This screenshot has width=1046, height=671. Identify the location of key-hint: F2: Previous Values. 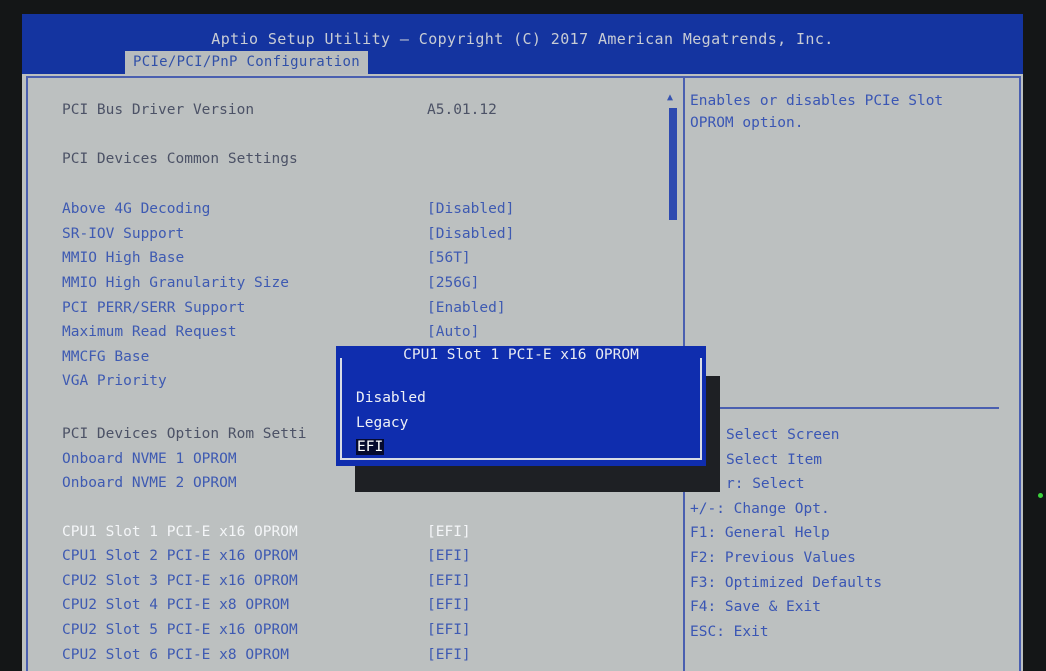
(773, 557).